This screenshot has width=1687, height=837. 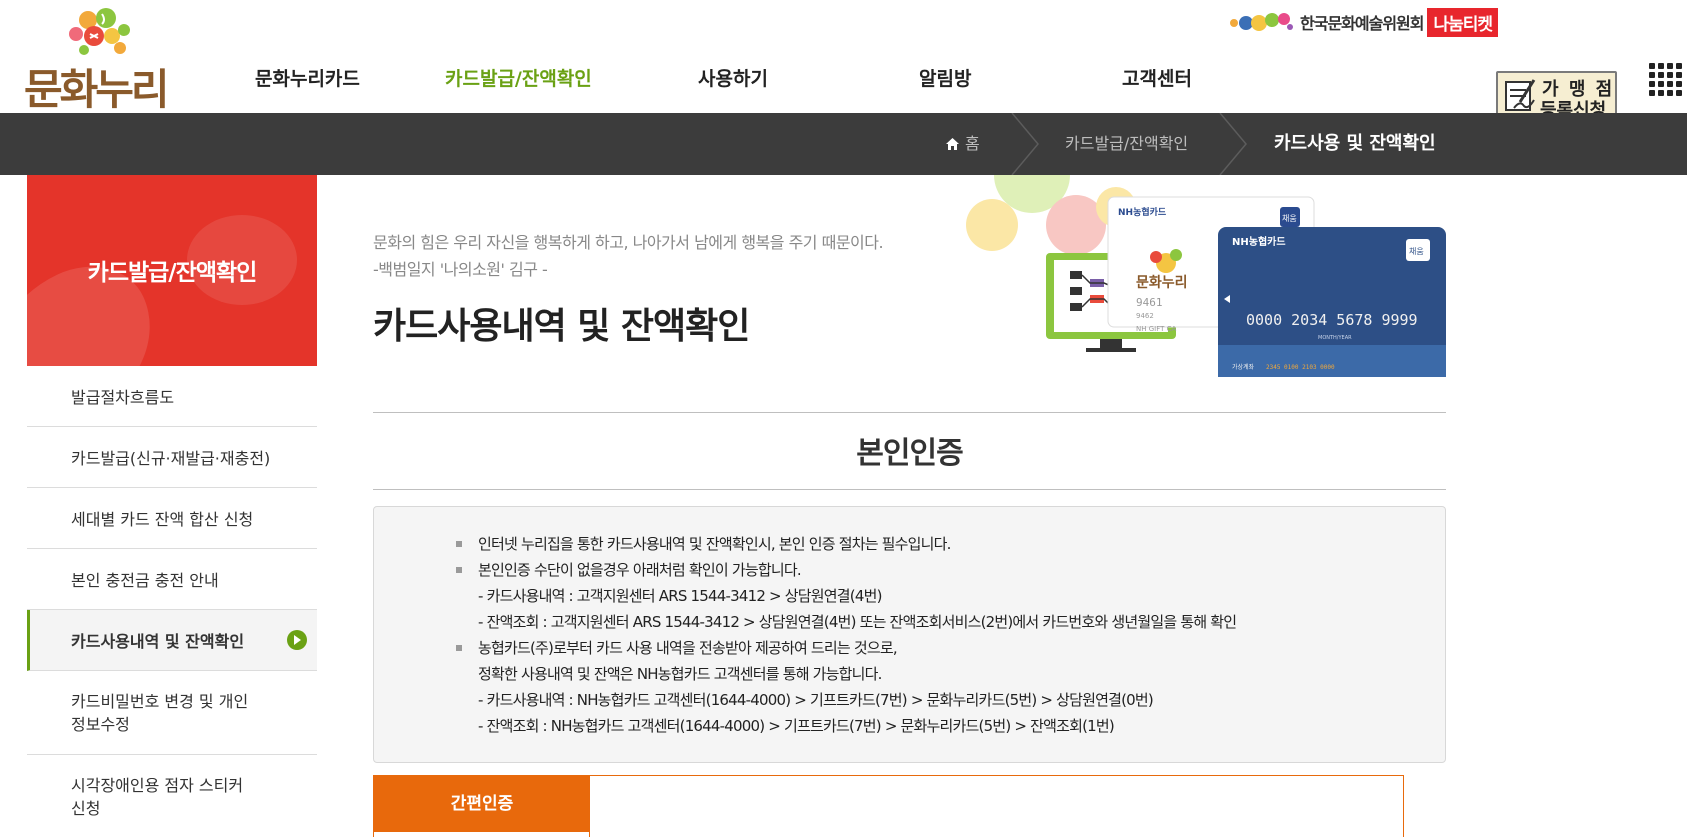 I want to click on merchant-sign-icon, so click(x=1520, y=95).